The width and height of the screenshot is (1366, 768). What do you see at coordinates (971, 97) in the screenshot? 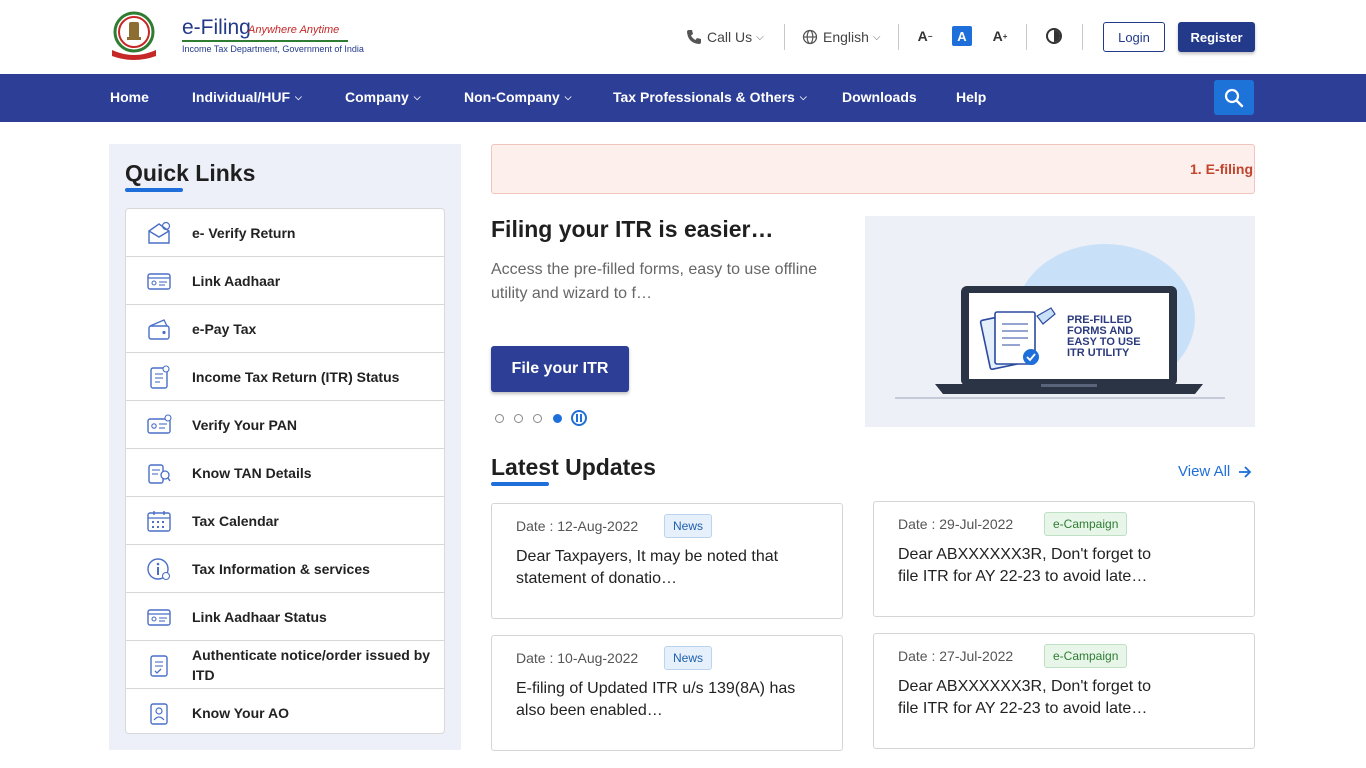
I see `nav-item-help: Help` at bounding box center [971, 97].